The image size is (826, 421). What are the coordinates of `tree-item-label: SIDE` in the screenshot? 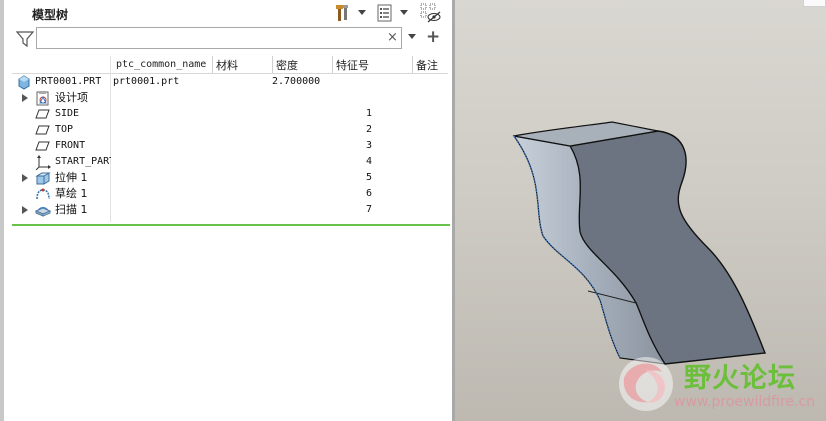 It's located at (67, 113).